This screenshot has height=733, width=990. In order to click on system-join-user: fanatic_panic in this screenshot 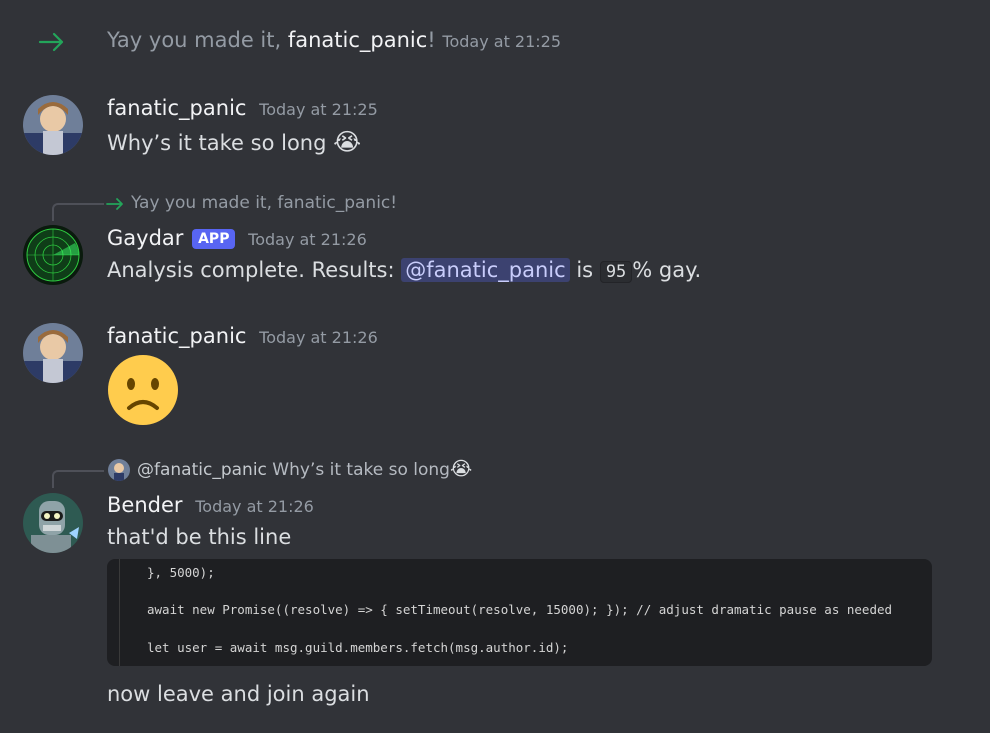, I will do `click(357, 40)`.